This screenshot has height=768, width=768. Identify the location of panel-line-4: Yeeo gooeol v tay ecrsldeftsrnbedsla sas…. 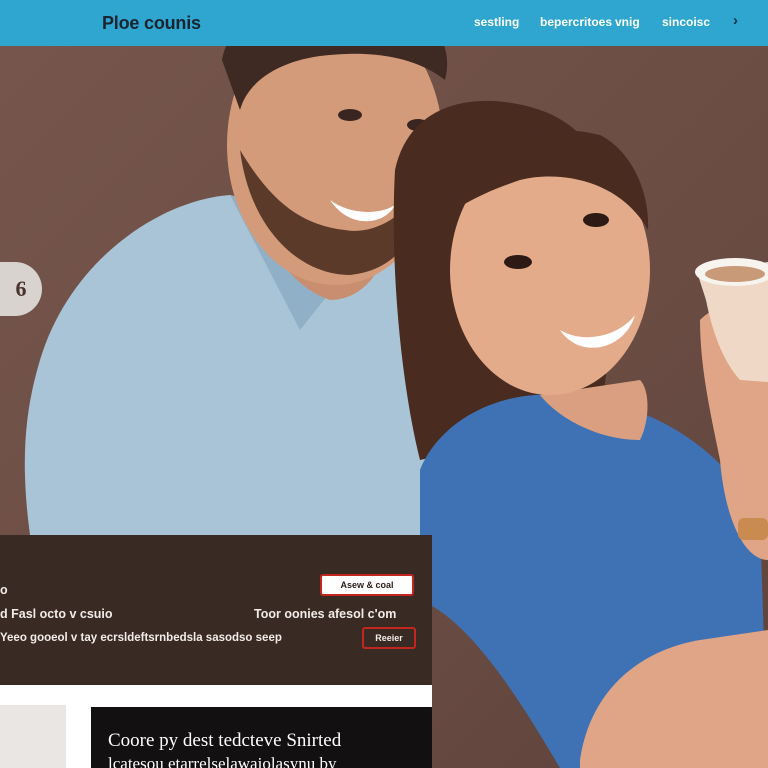
(141, 638).